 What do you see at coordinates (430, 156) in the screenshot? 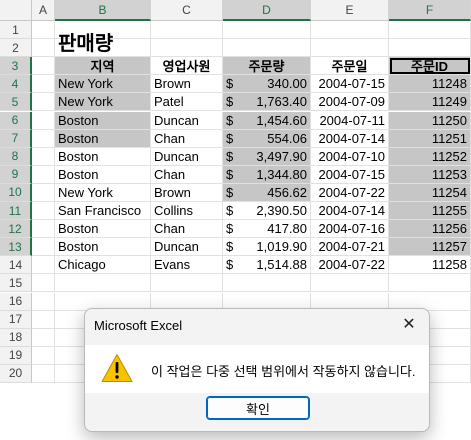
I see `order-id-cell: 11252` at bounding box center [430, 156].